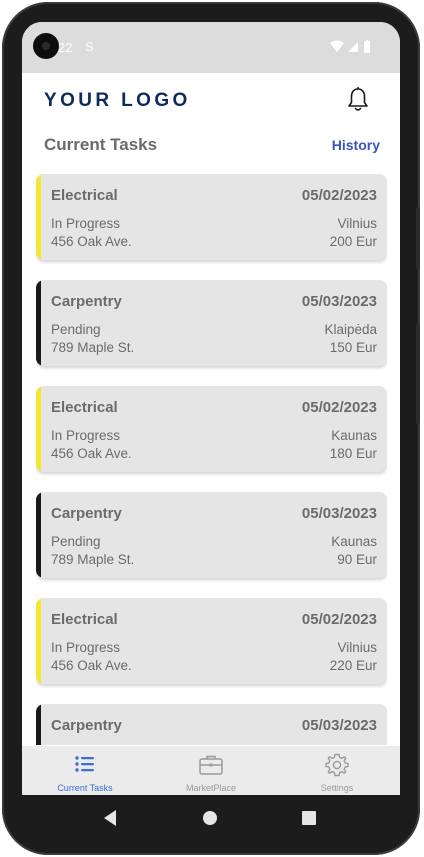 The image size is (424, 857). I want to click on task-card: Carpentry 05/03/2023, so click(211, 724).